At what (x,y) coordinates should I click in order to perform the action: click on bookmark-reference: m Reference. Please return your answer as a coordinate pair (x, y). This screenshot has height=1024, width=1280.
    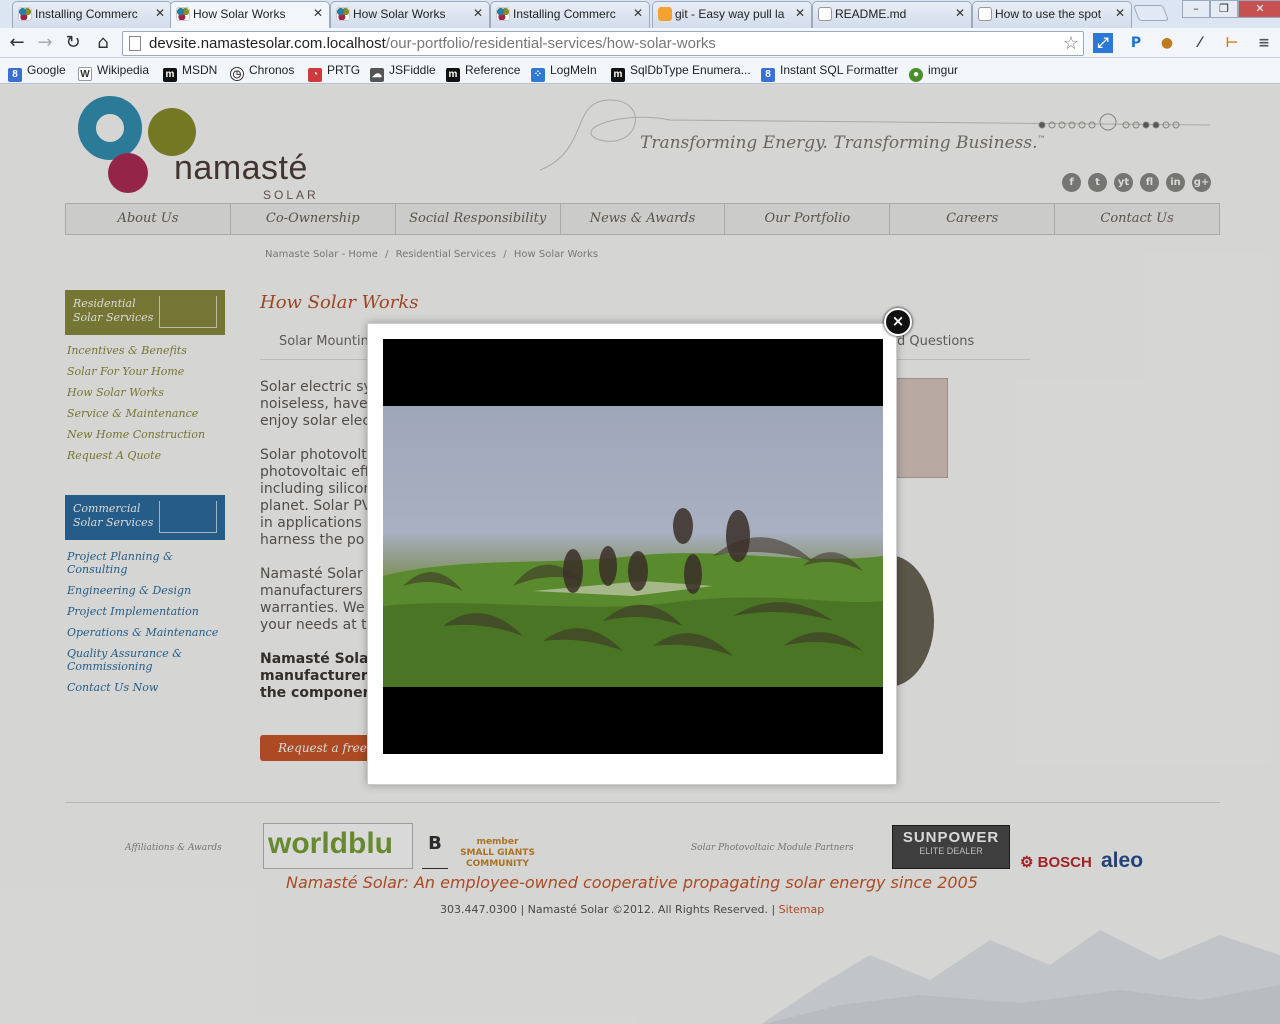
    Looking at the image, I should click on (483, 72).